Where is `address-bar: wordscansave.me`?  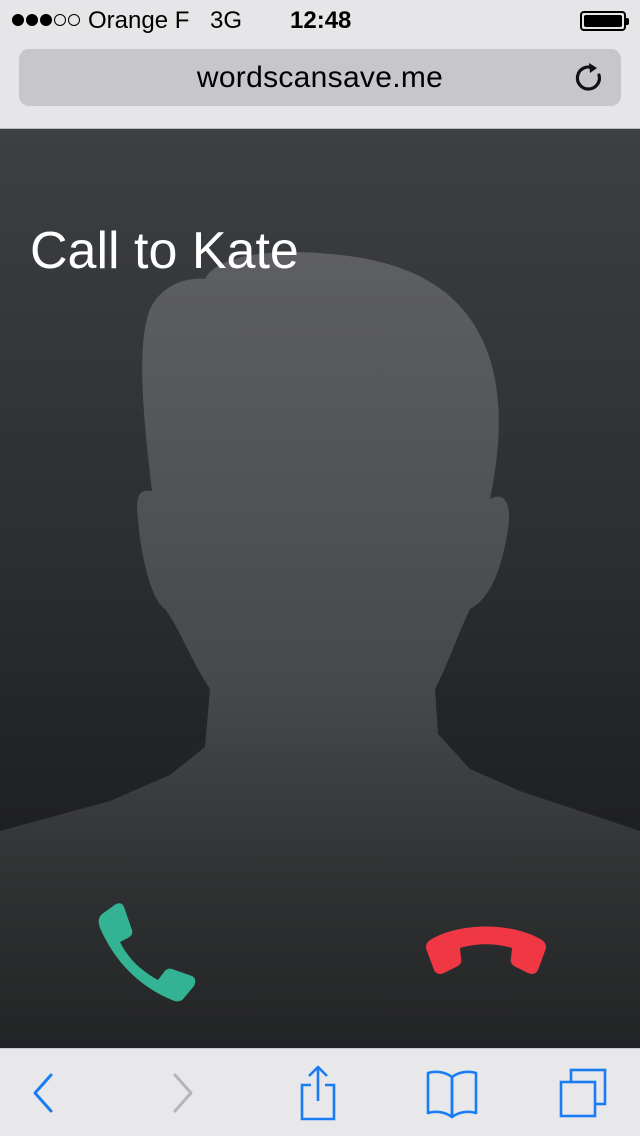
address-bar: wordscansave.me is located at coordinates (320, 77).